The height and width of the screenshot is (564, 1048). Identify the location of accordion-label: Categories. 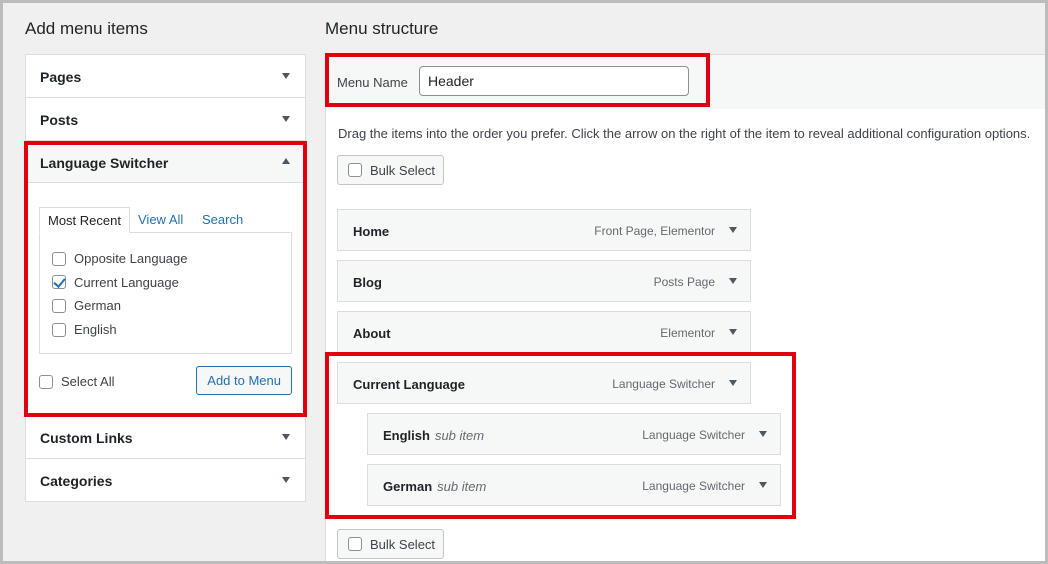
(76, 481).